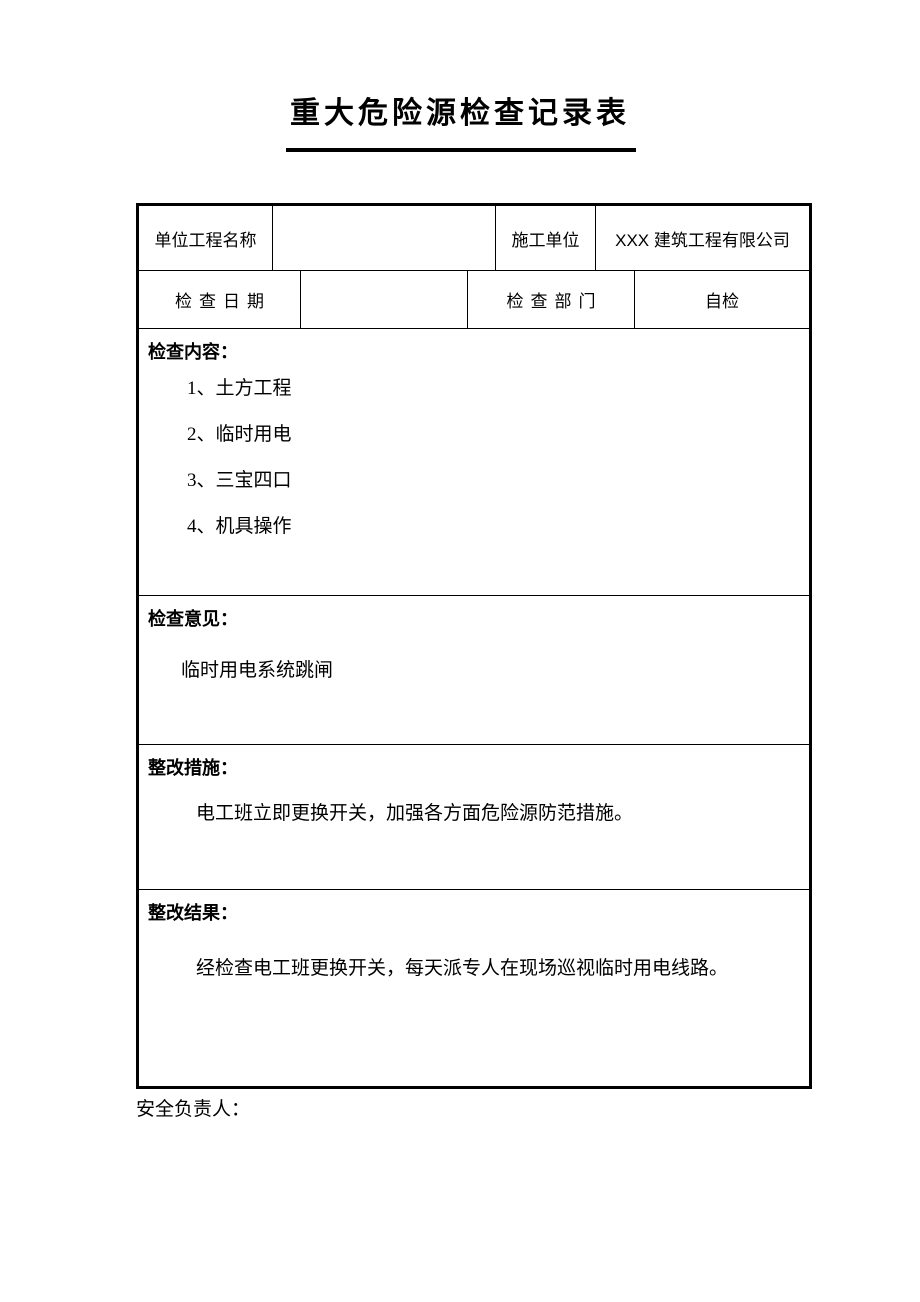 The image size is (920, 1302). I want to click on table-row-date-dept: 检查日期 检查部门 自检, so click(474, 300).